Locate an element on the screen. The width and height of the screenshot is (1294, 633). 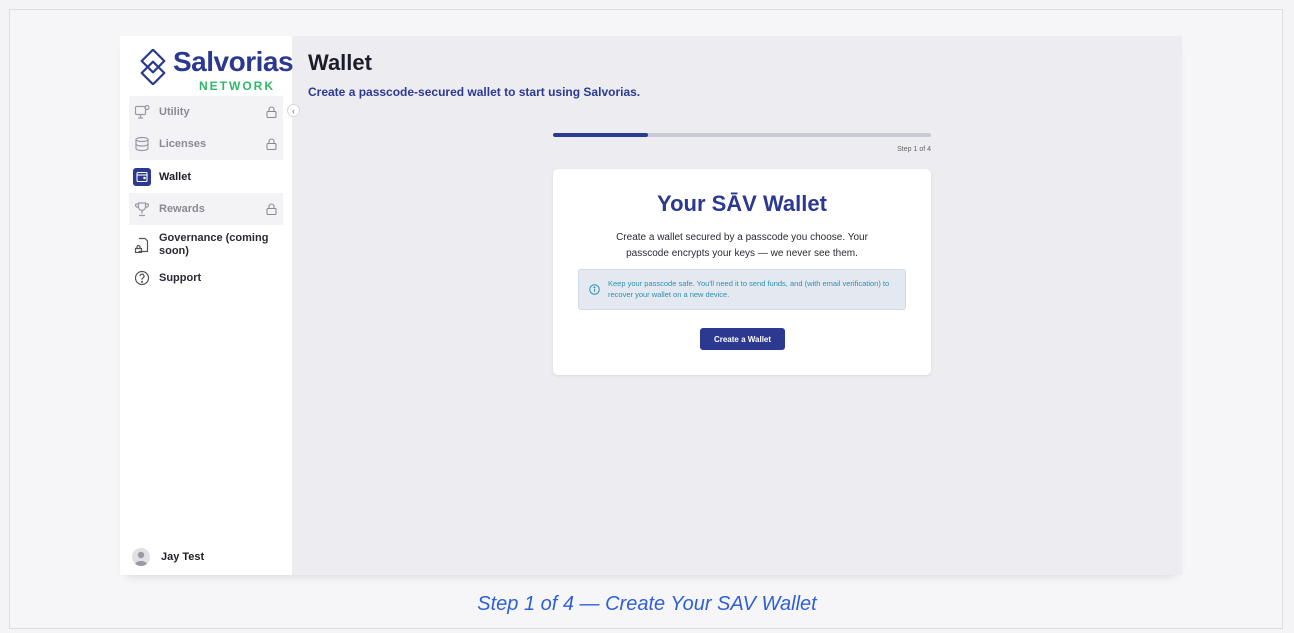
chevron-left-icon: ‹ is located at coordinates (293, 110).